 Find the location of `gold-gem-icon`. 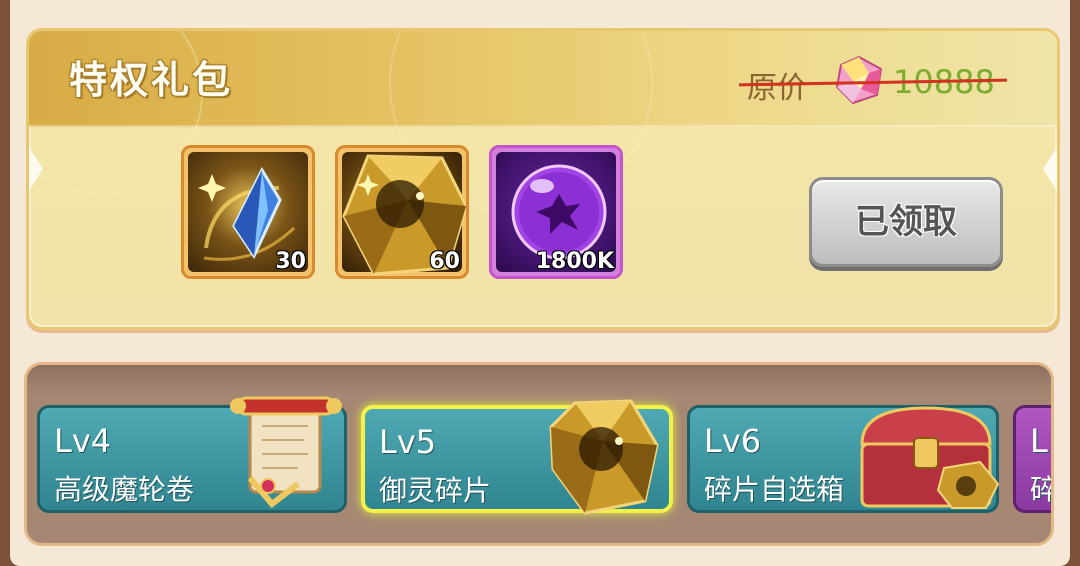

gold-gem-icon is located at coordinates (604, 457).